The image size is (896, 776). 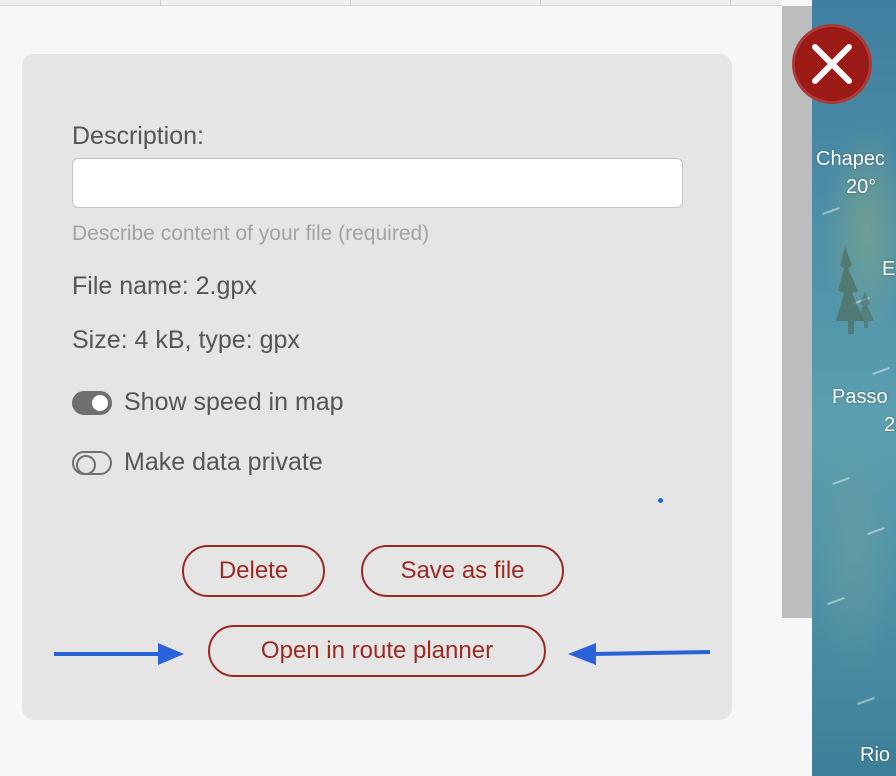 What do you see at coordinates (861, 187) in the screenshot?
I see `map-temperature-label: 20°` at bounding box center [861, 187].